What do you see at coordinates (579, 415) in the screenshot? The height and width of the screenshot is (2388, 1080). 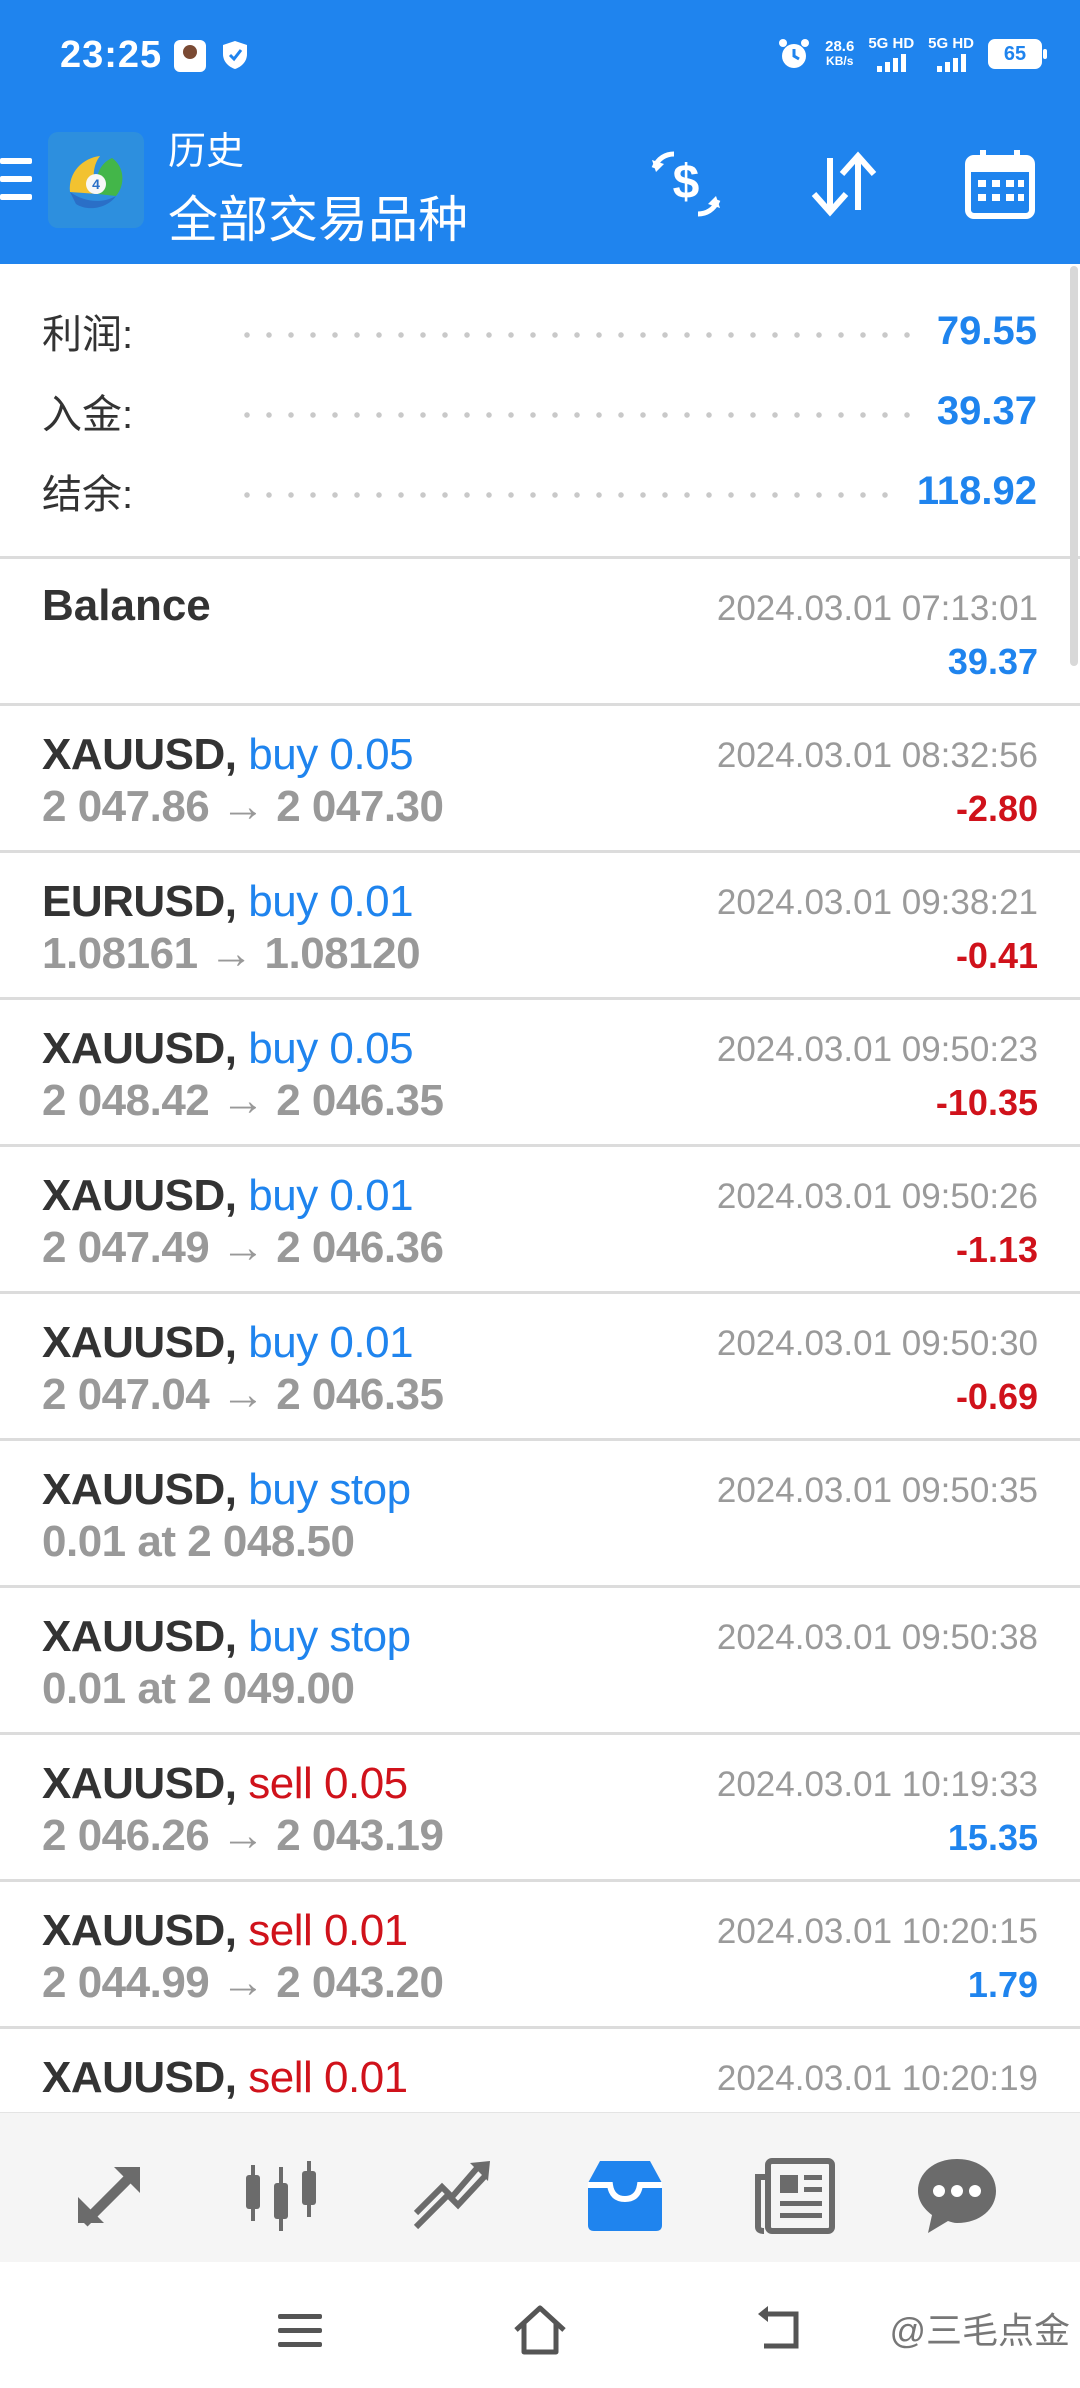 I see `dotted-leader` at bounding box center [579, 415].